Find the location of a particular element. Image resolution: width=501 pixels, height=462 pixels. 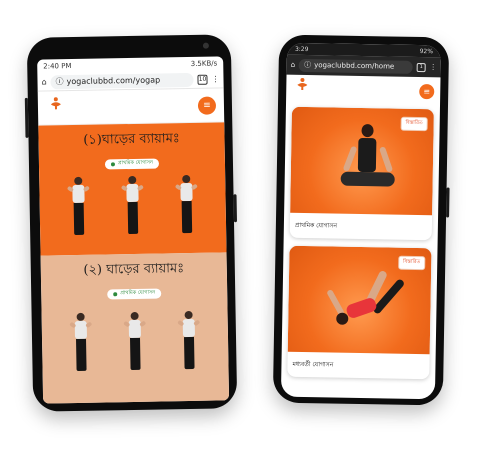

status-time: 3:29 is located at coordinates (301, 49).